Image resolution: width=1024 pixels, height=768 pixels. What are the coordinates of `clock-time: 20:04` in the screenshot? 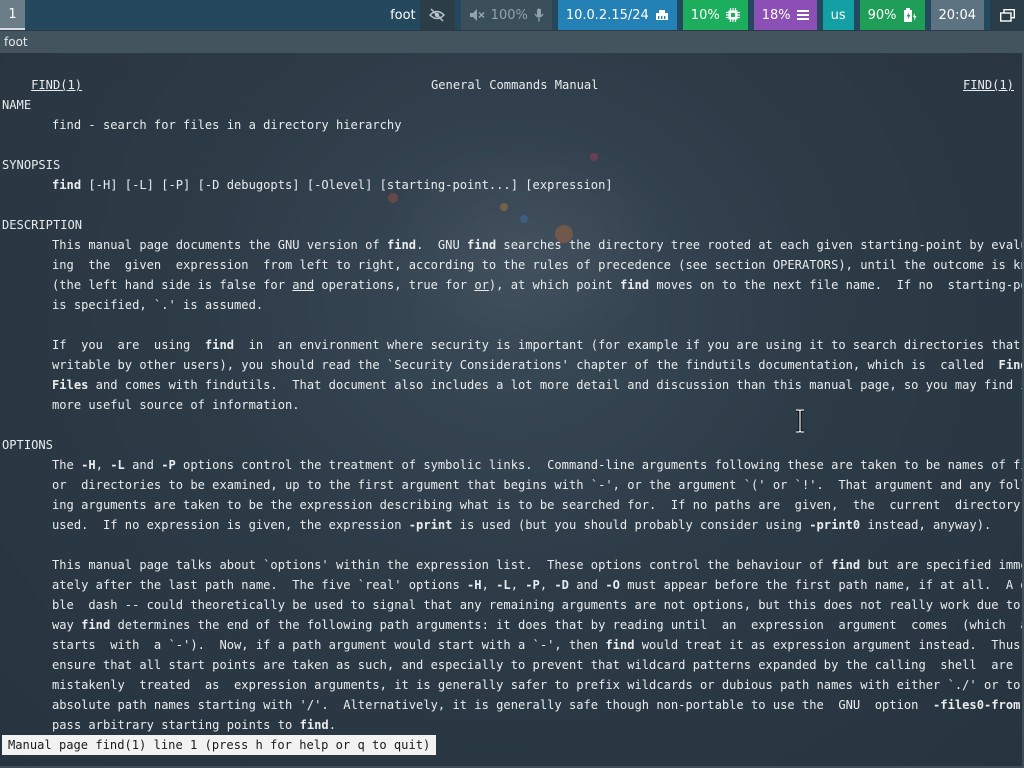 It's located at (957, 15).